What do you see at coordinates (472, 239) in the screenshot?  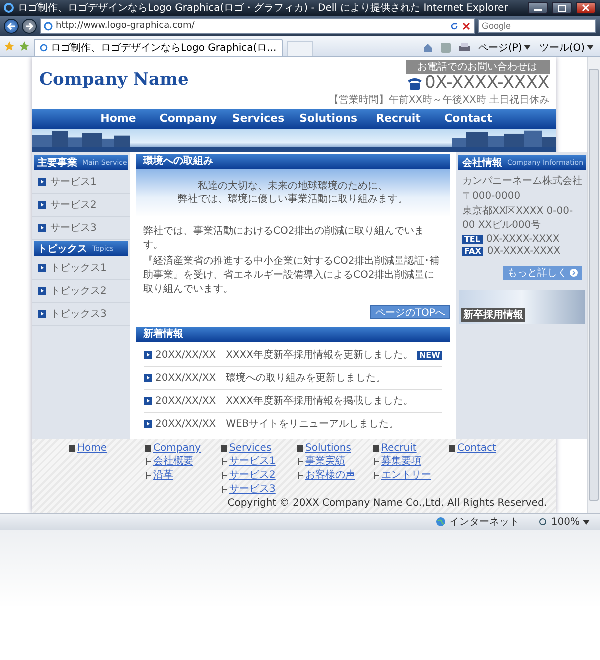 I see `contact-tag: TEL` at bounding box center [472, 239].